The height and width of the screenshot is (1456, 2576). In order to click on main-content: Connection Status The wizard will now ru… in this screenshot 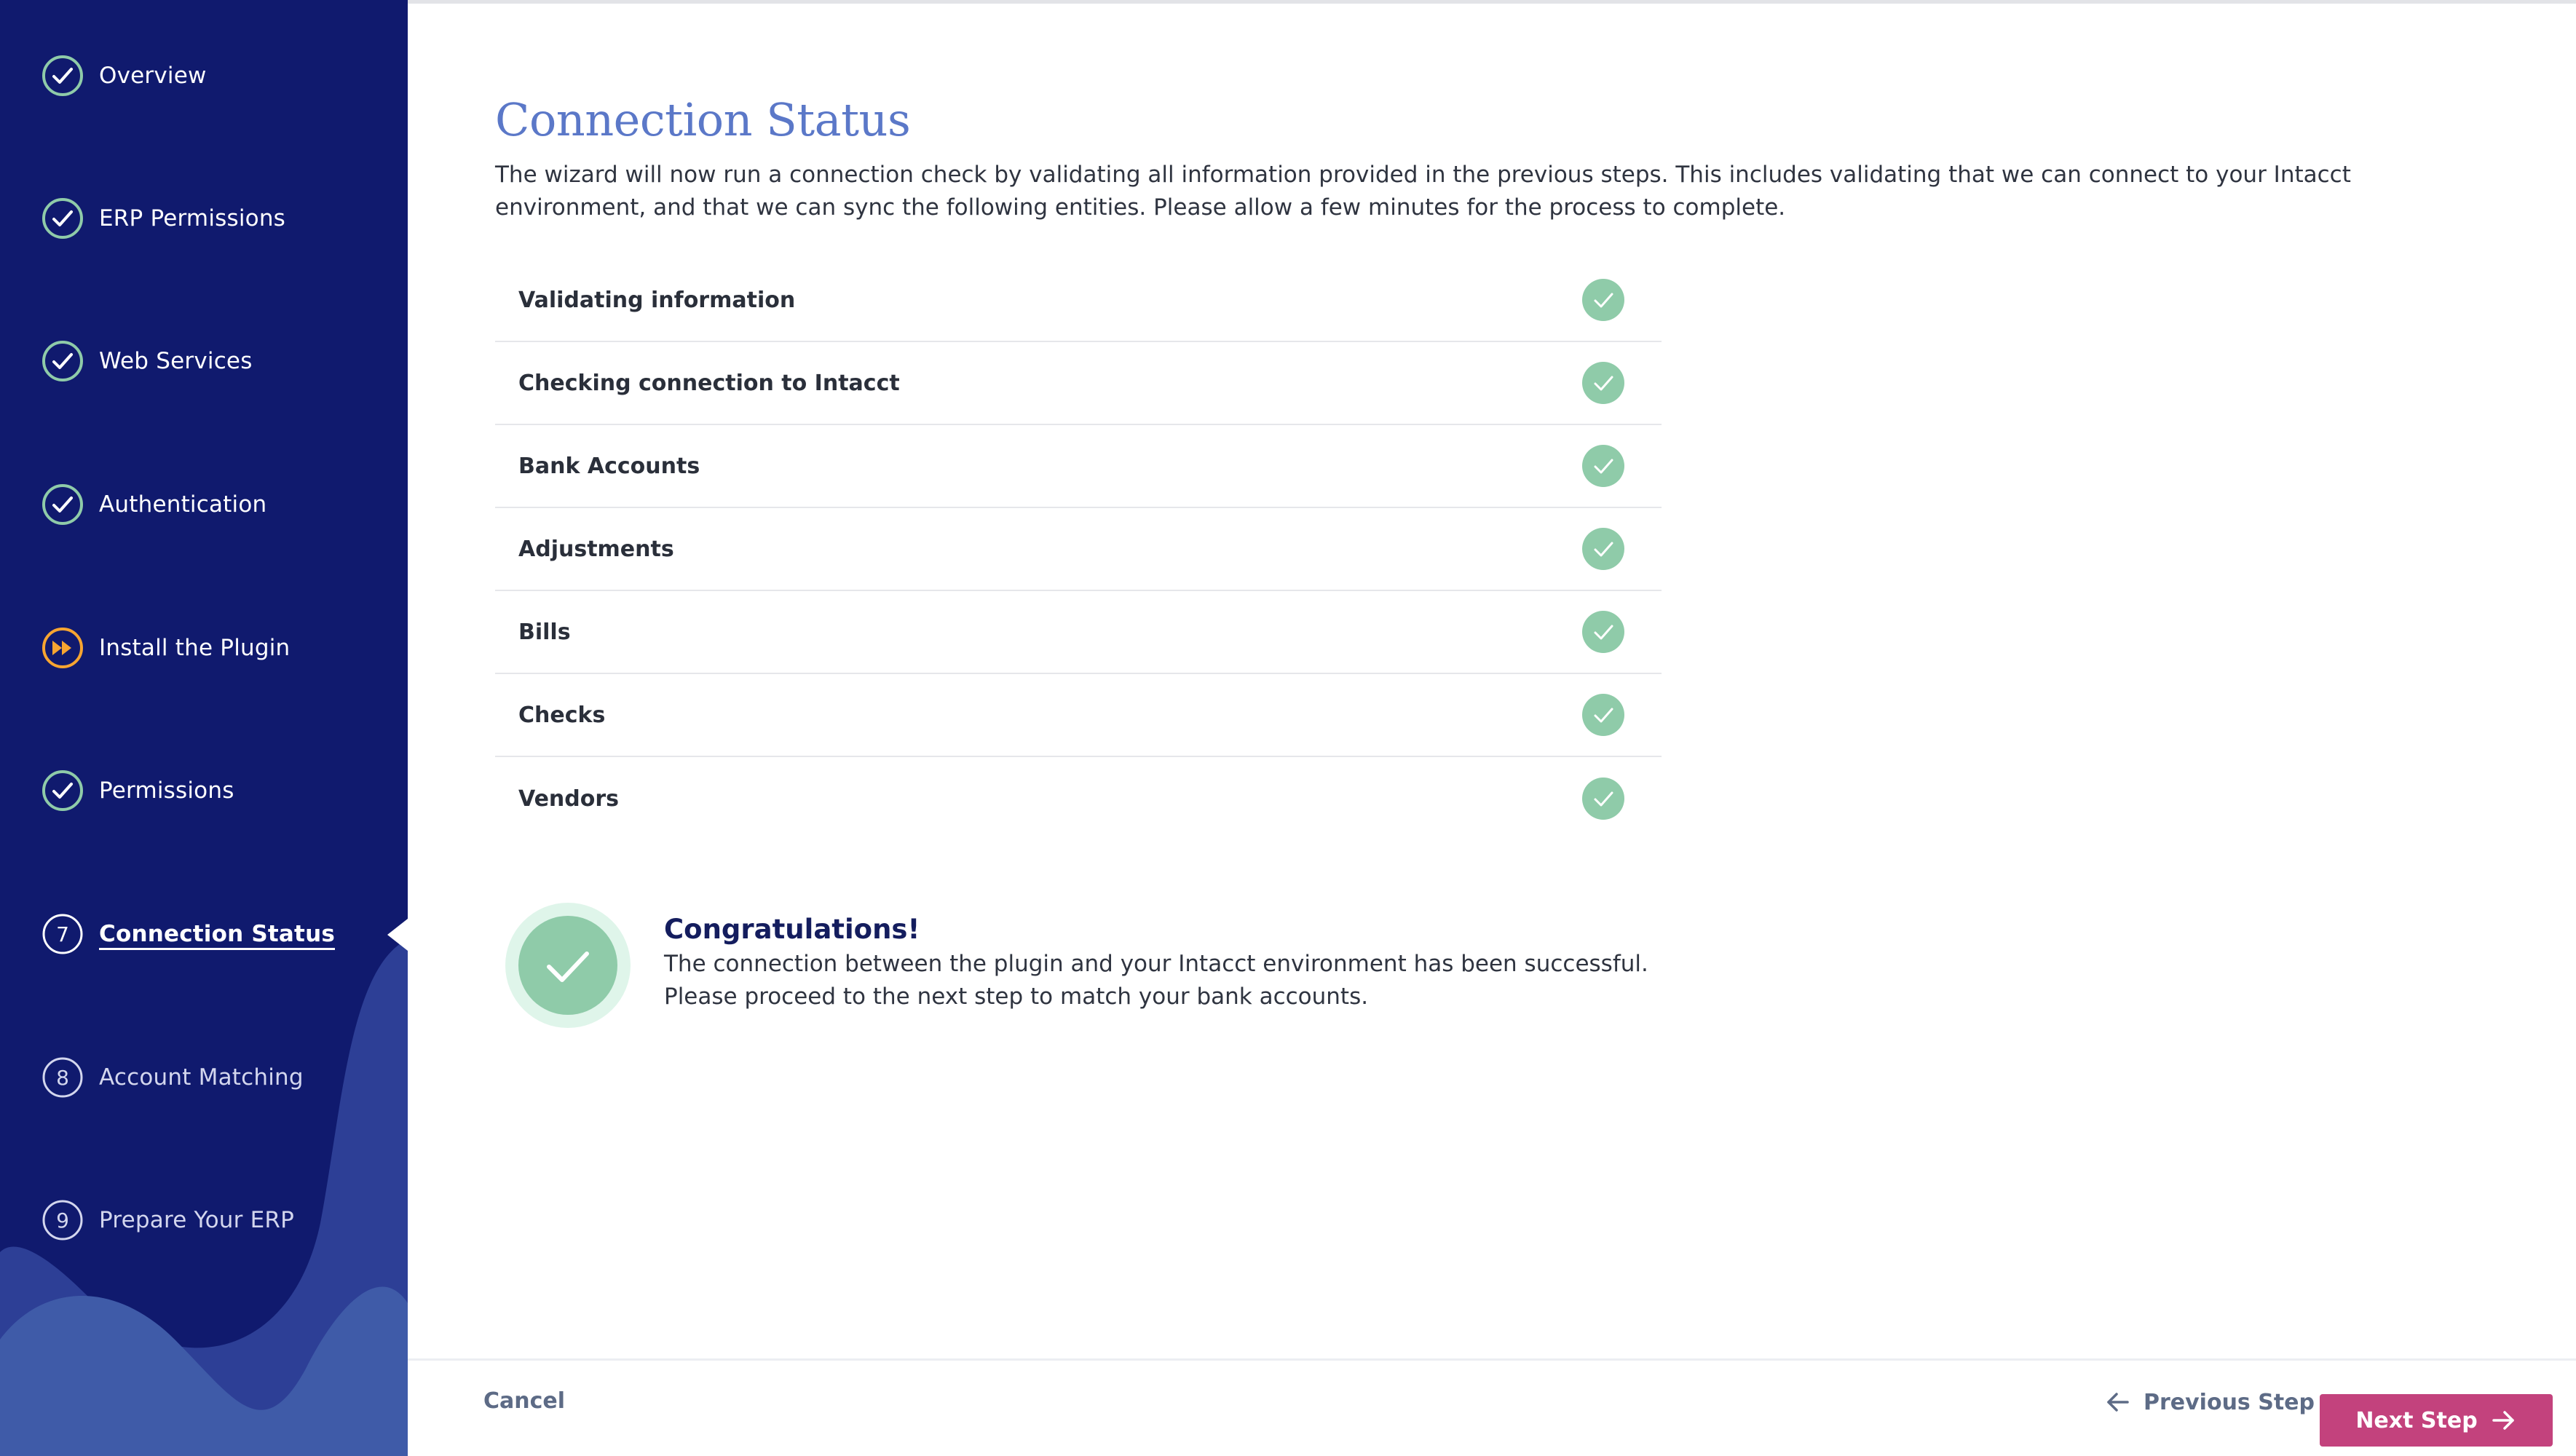, I will do `click(1500, 155)`.